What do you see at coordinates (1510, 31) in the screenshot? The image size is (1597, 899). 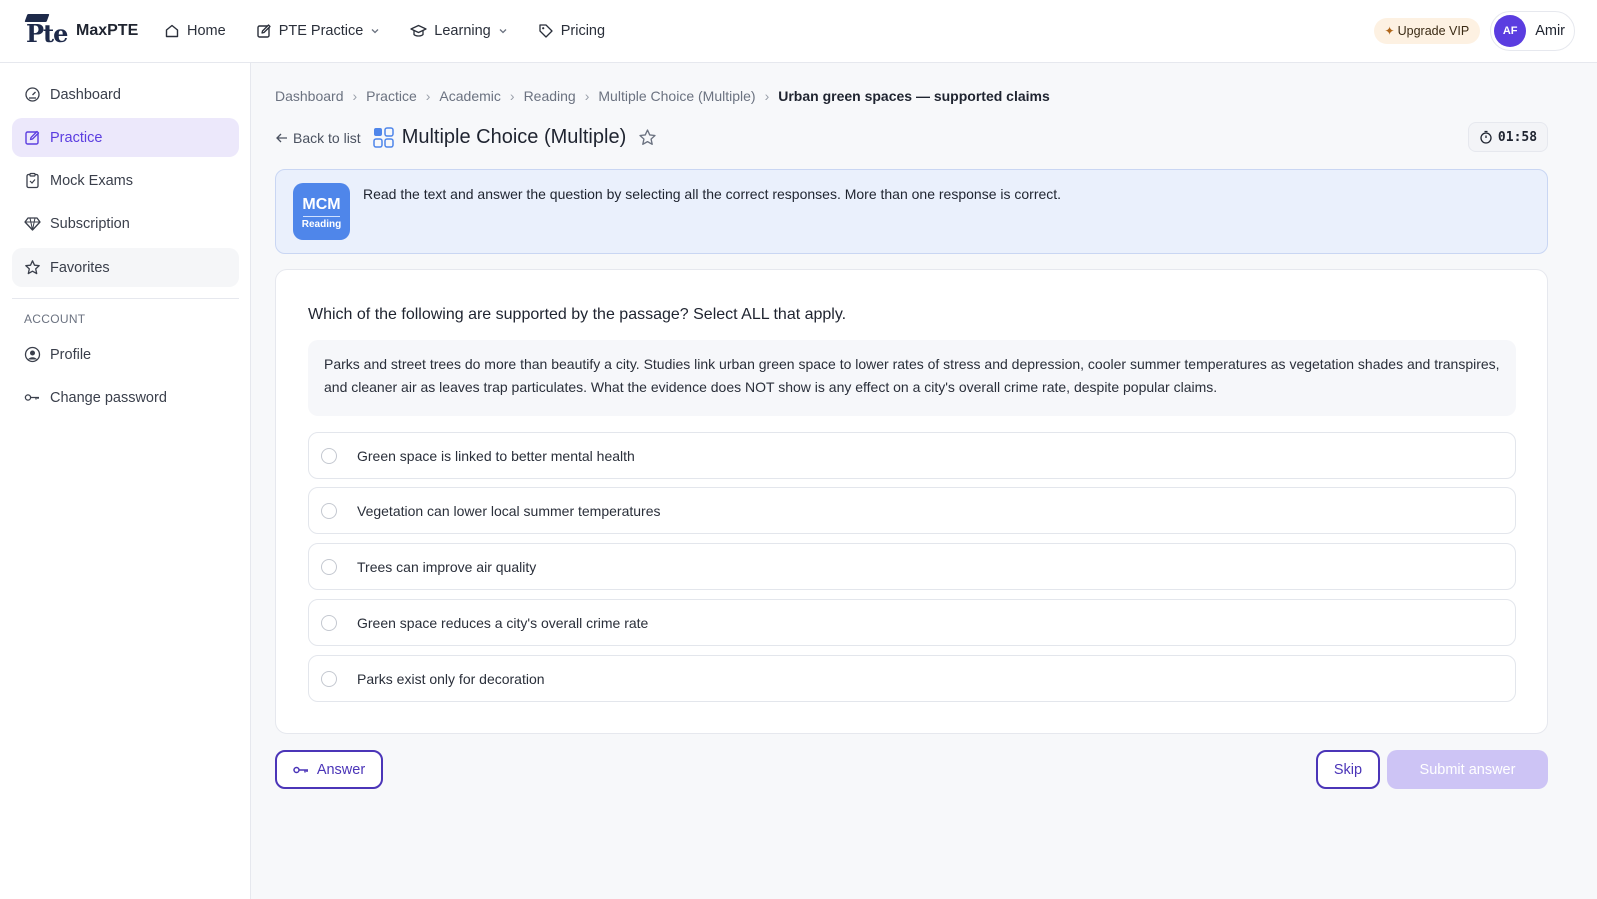 I see `avatar: AF` at bounding box center [1510, 31].